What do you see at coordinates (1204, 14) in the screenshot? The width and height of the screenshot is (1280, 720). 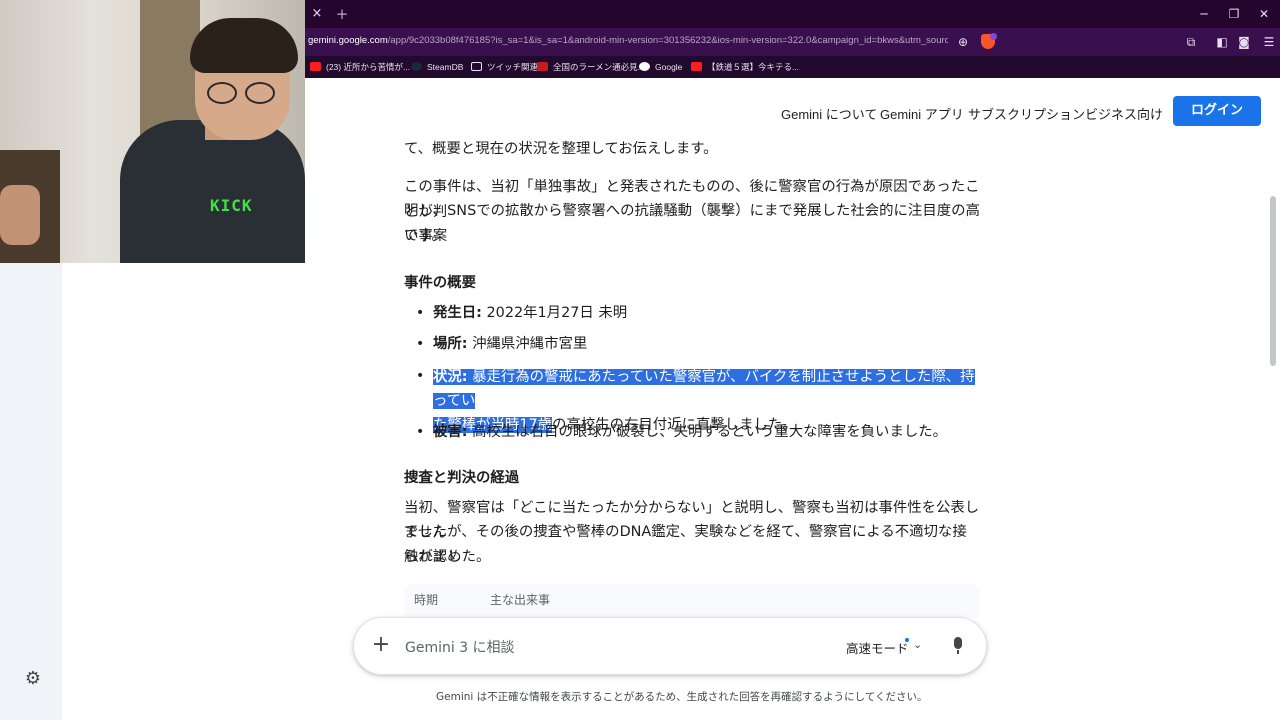 I see `minimize-button: ─` at bounding box center [1204, 14].